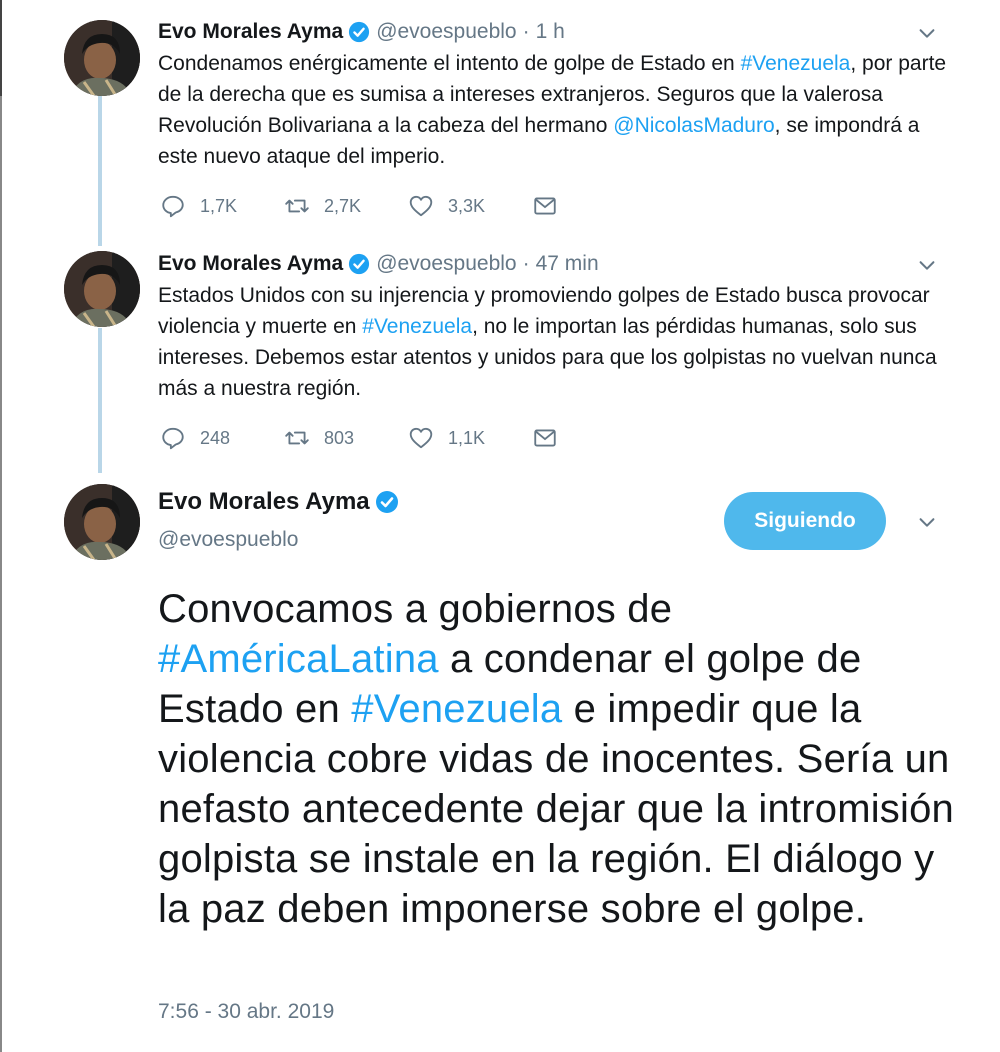 The height and width of the screenshot is (1052, 1000). What do you see at coordinates (298, 659) in the screenshot?
I see `hashtag-link: #AméricaLatina` at bounding box center [298, 659].